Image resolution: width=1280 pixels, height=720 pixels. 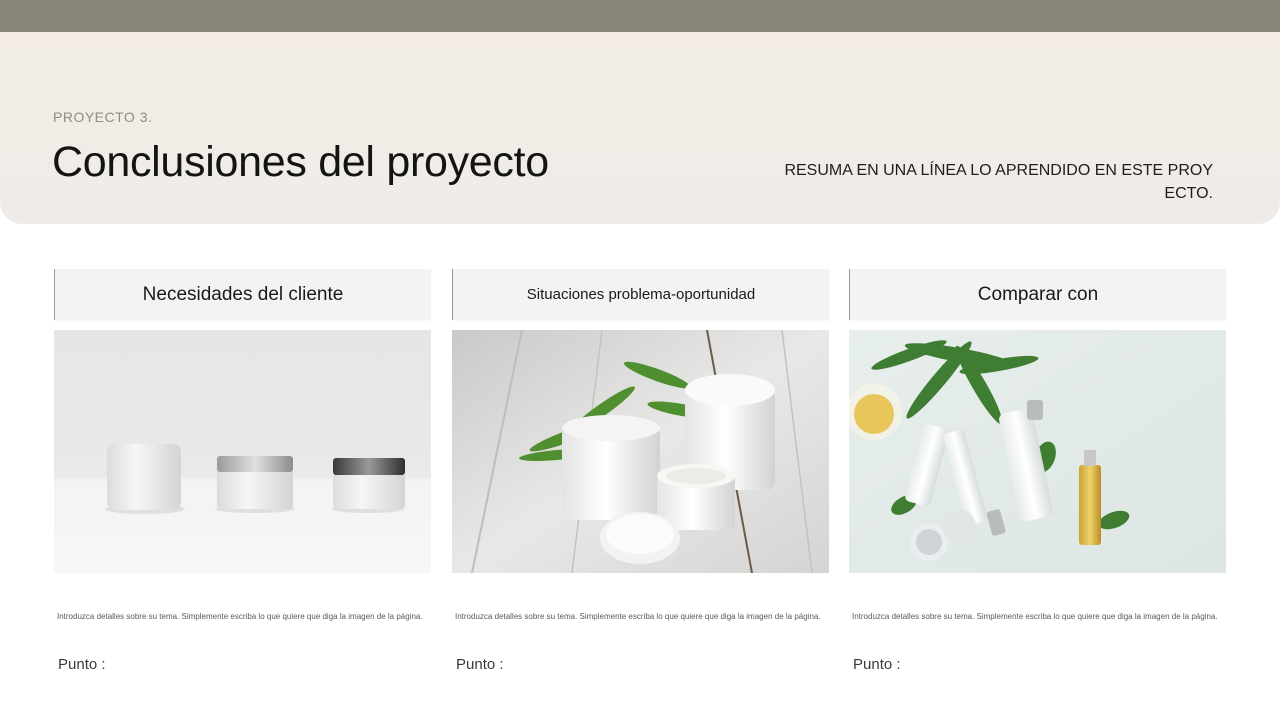 I want to click on column-title: Situaciones problema-oportunidad, so click(x=640, y=294).